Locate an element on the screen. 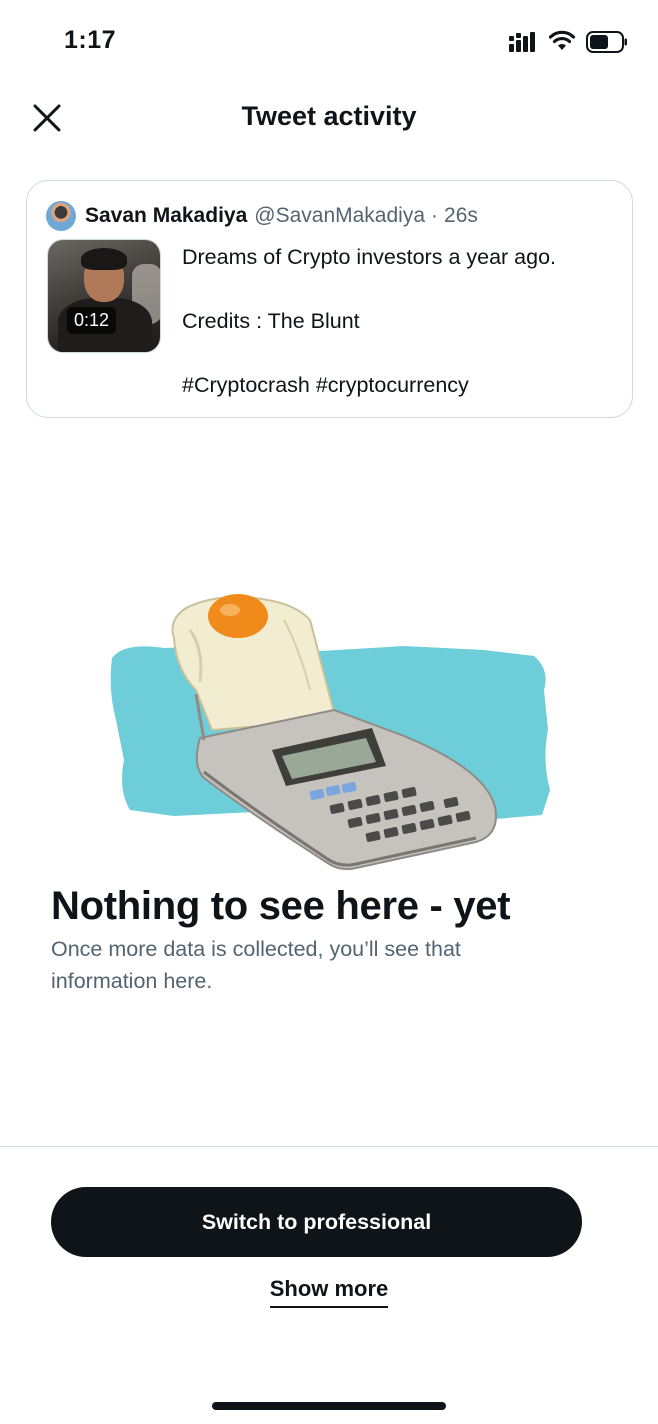 The image size is (658, 1424). status-time: 1:17 is located at coordinates (90, 40).